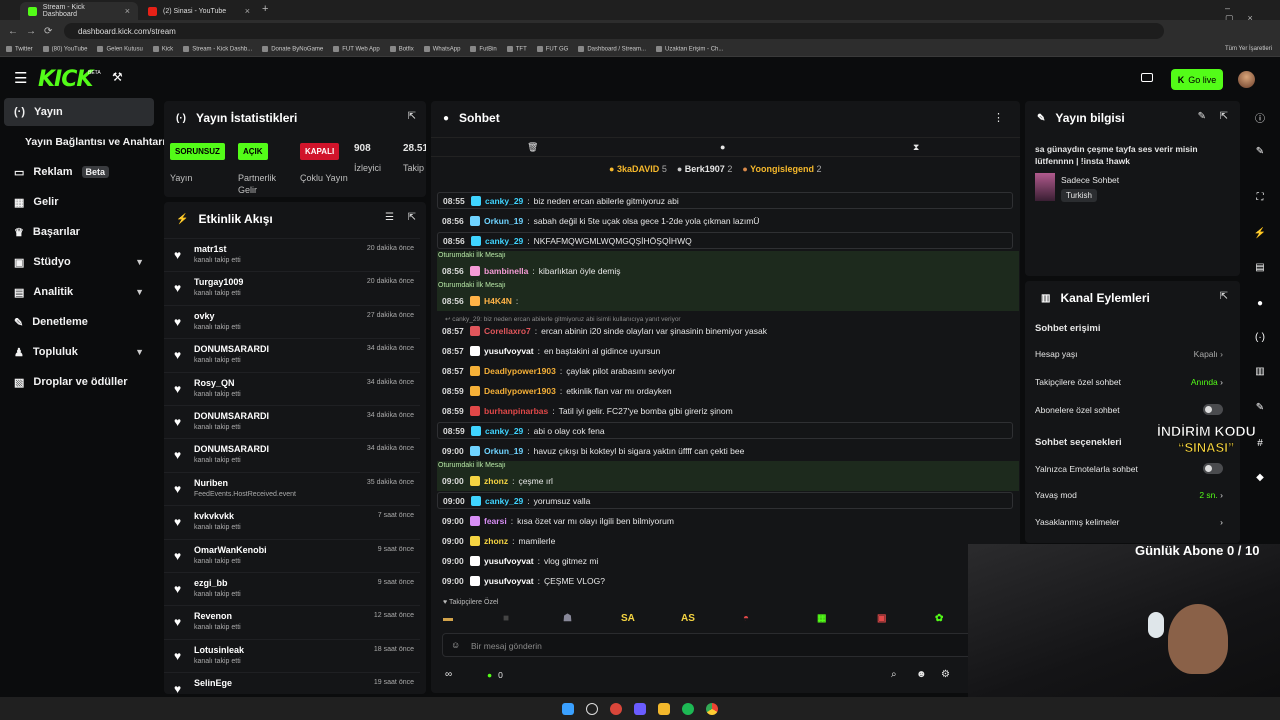 Image resolution: width=1280 pixels, height=720 pixels. I want to click on edit-icon: ✎, so click(1202, 116).